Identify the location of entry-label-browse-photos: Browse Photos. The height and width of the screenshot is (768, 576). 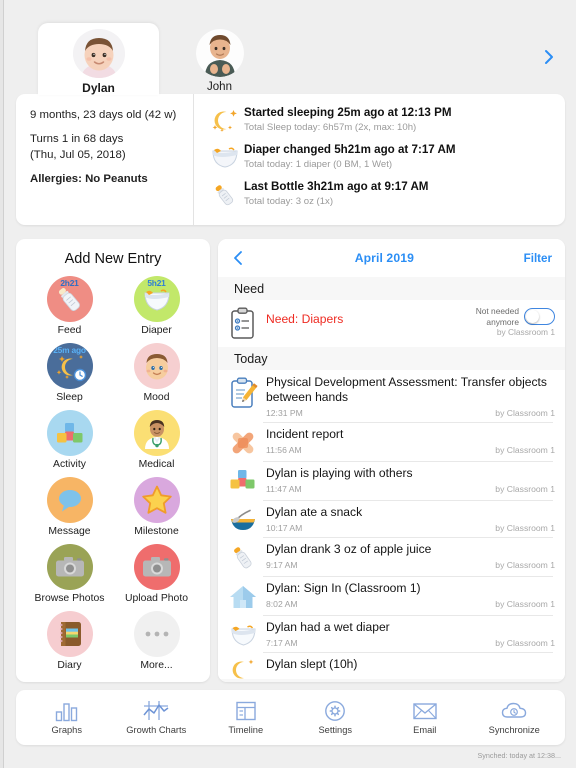
(69, 598).